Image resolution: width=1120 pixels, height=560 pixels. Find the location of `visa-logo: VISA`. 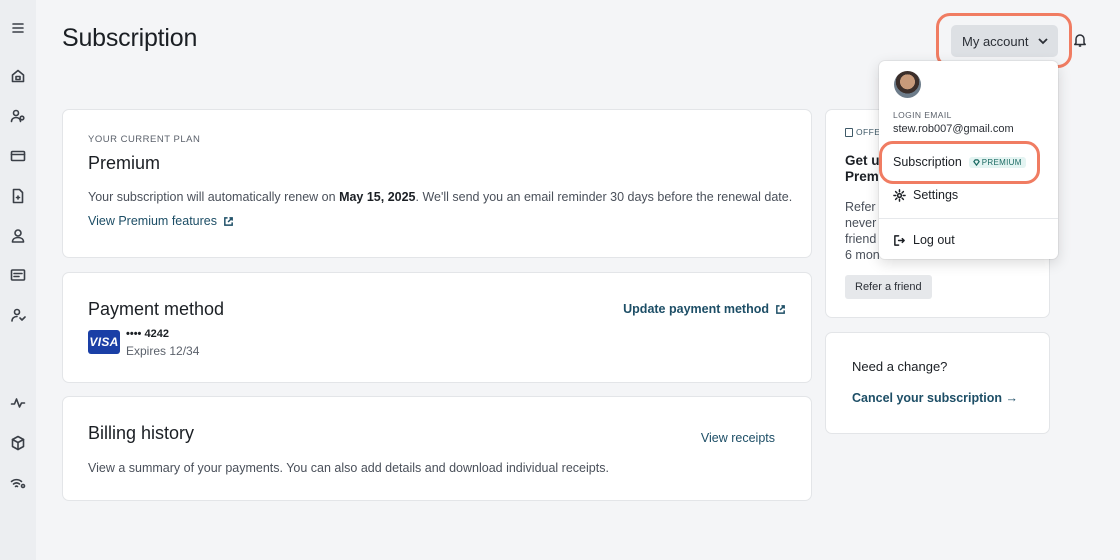

visa-logo: VISA is located at coordinates (104, 342).